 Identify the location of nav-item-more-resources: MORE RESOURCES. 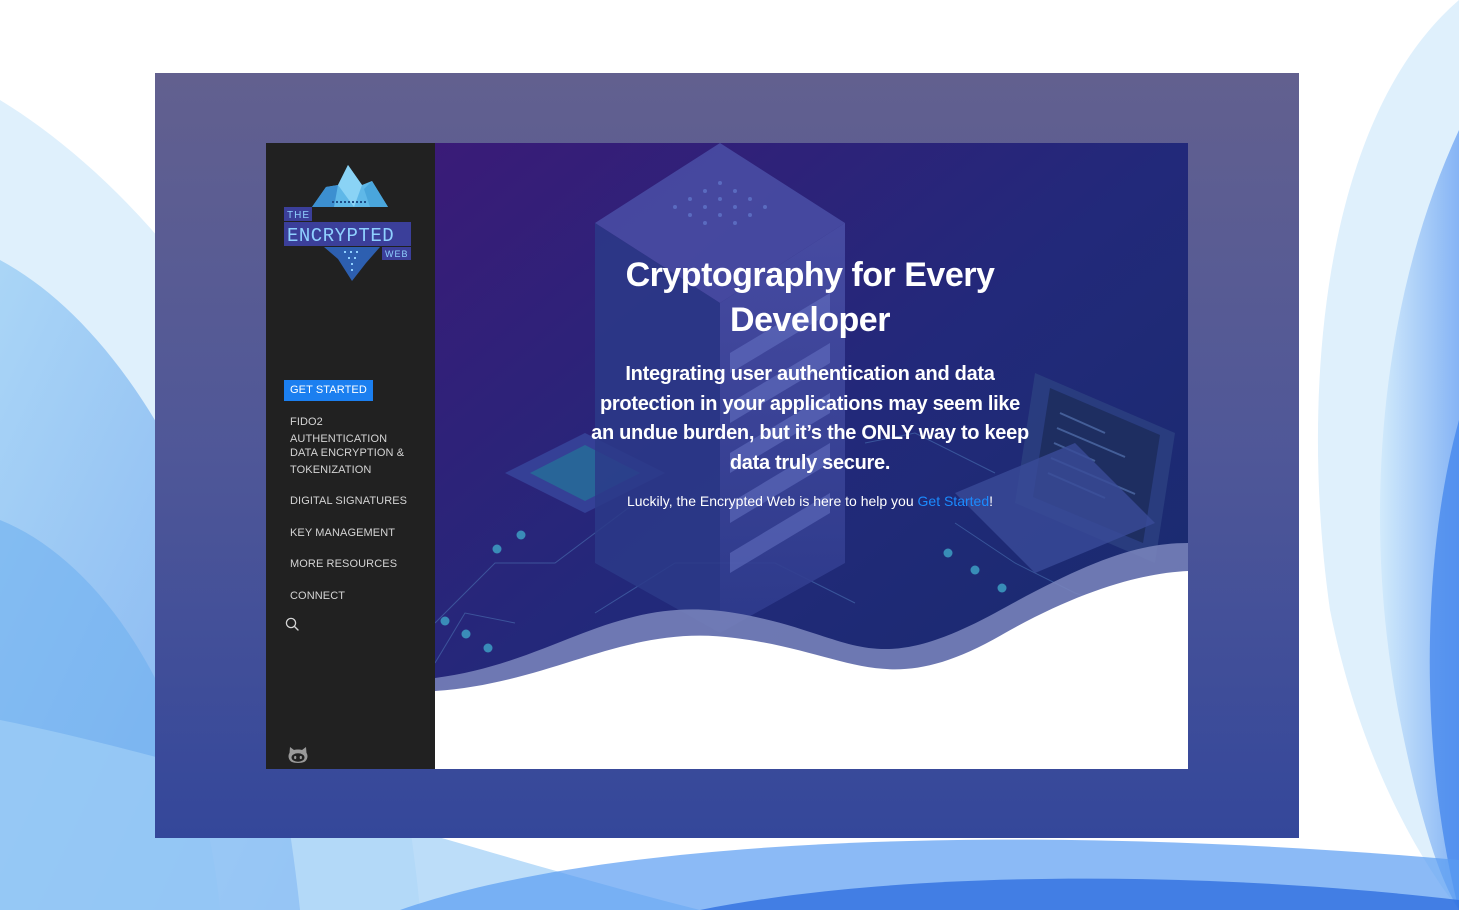
(347, 564).